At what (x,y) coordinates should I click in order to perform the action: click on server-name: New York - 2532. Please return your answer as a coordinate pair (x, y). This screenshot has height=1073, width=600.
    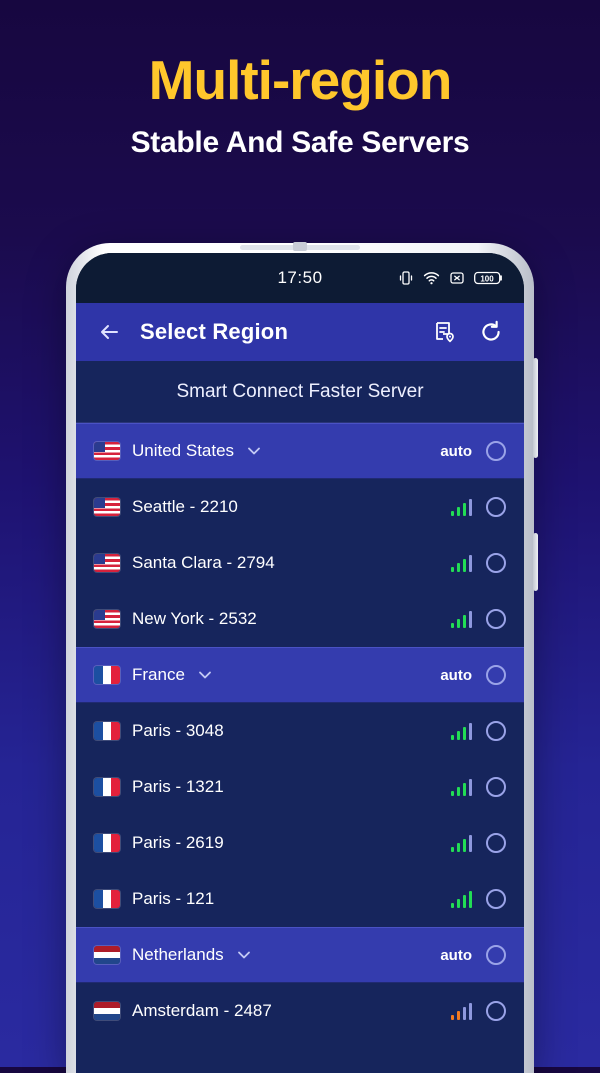
    Looking at the image, I should click on (194, 618).